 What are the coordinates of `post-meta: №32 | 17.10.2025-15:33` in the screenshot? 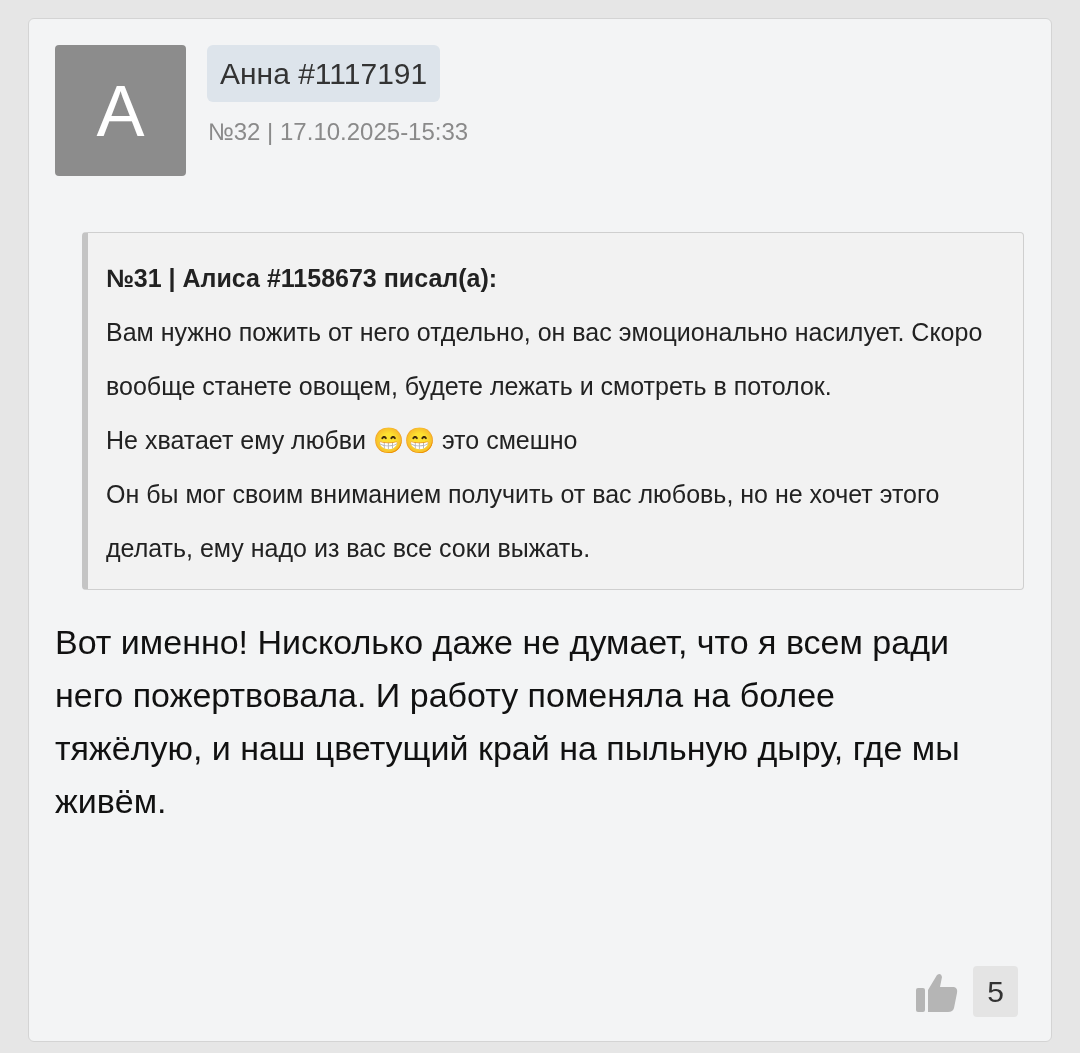 It's located at (338, 132).